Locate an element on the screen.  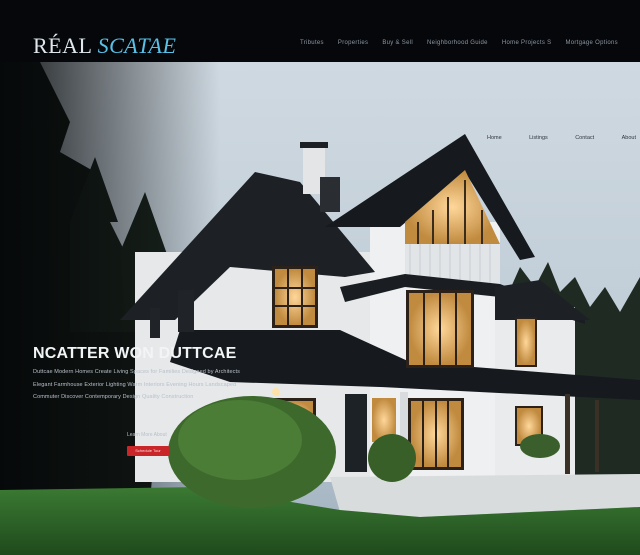
brand-logo: RÉAL SCATAE is located at coordinates (104, 46).